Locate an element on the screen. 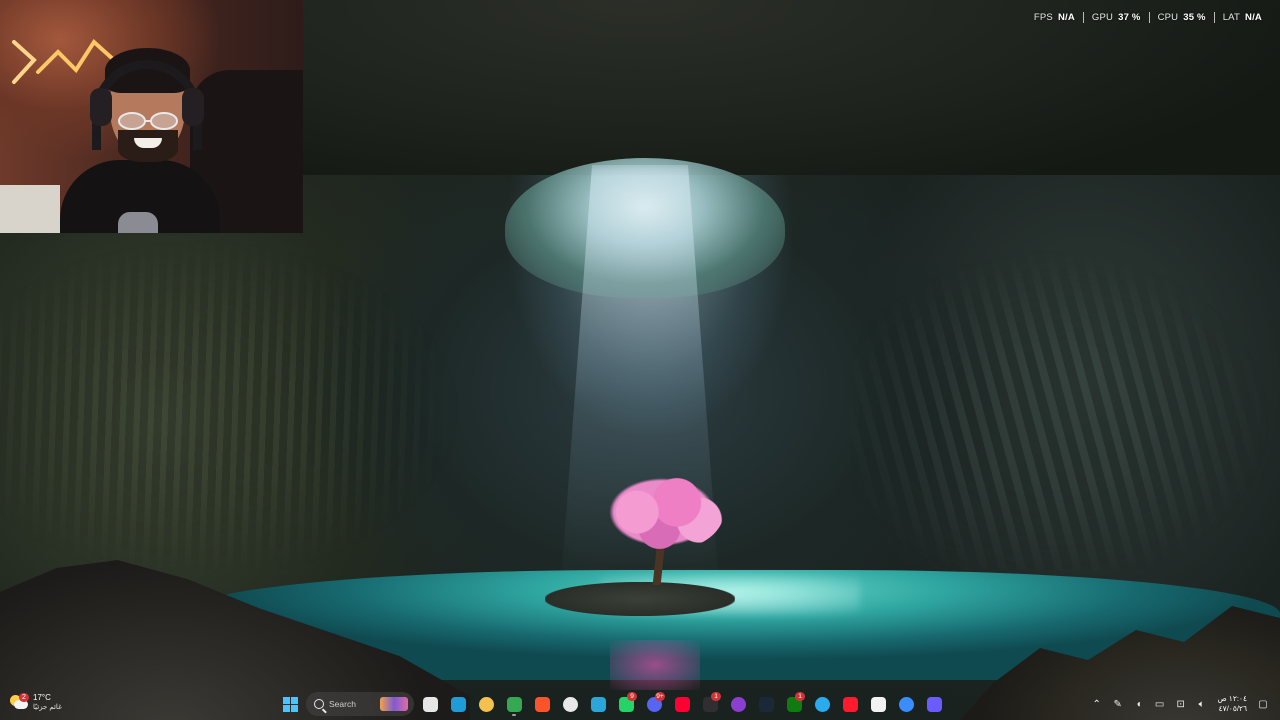 This screenshot has height=720, width=1280. taskbar-apps: Search 9 9+ 1 1 is located at coordinates (612, 704).